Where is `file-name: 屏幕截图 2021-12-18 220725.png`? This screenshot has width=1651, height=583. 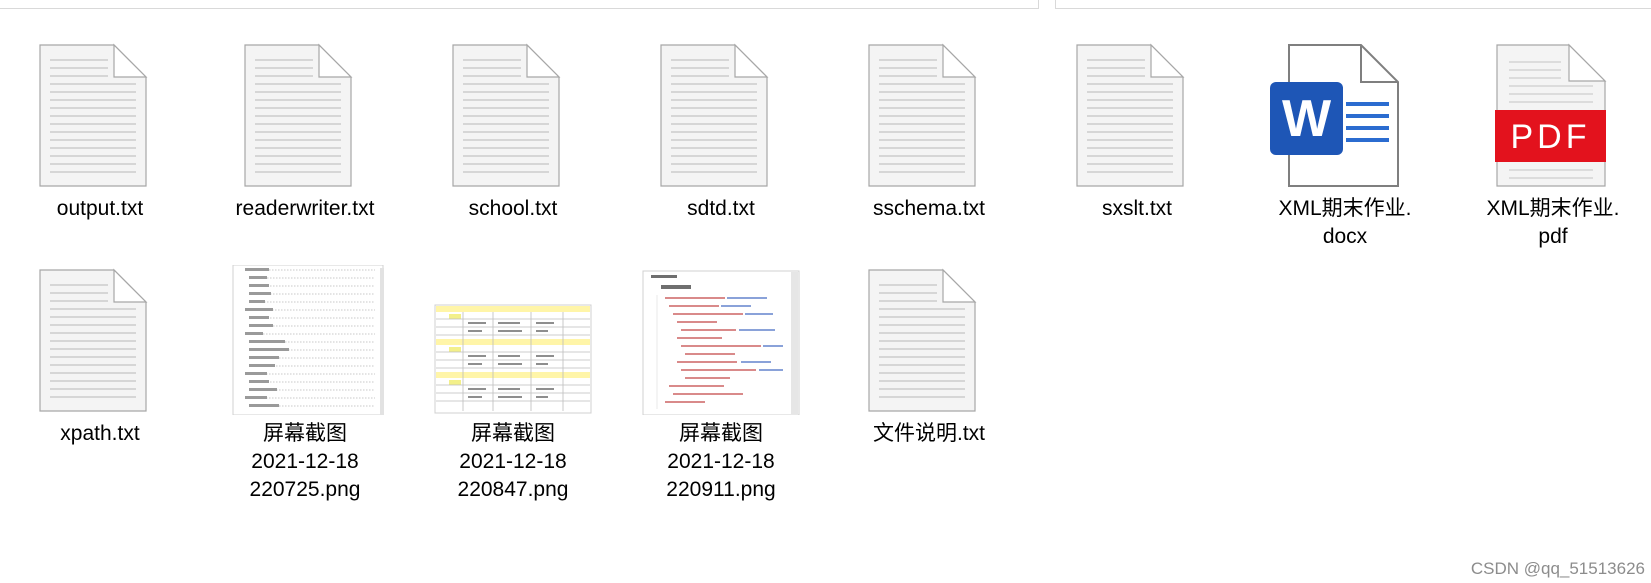
file-name: 屏幕截图 2021-12-18 220725.png is located at coordinates (305, 461).